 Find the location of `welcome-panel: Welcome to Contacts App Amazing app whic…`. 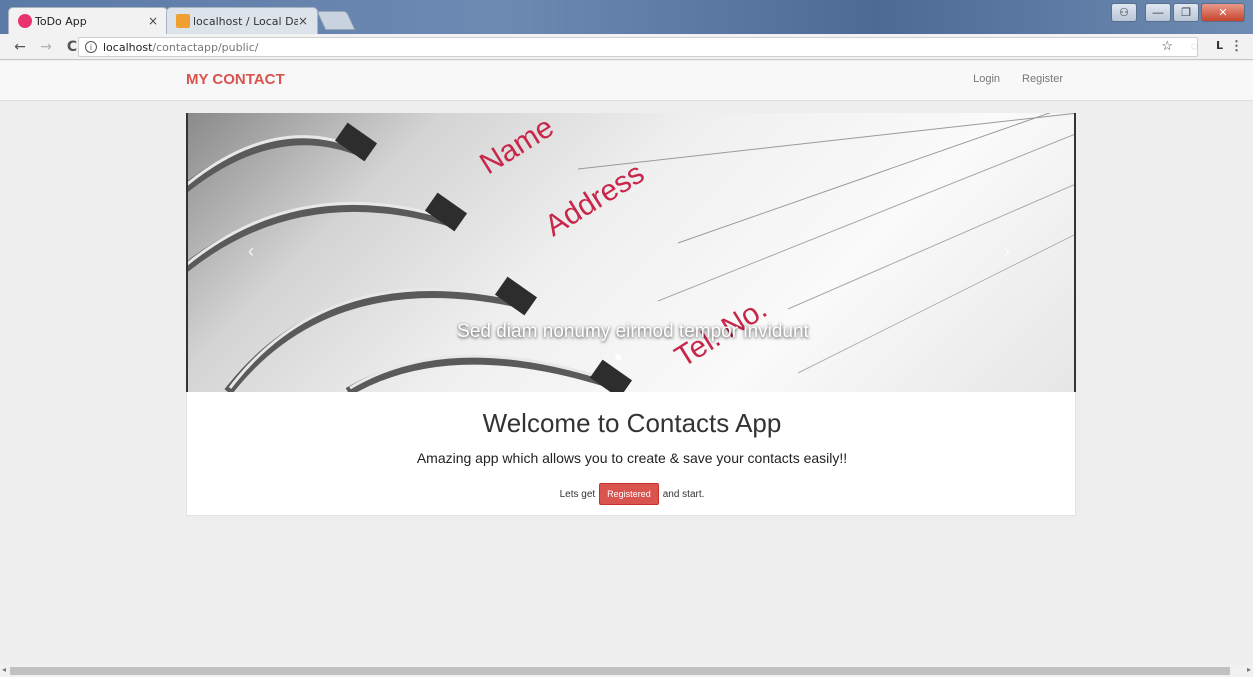

welcome-panel: Welcome to Contacts App Amazing app whic… is located at coordinates (631, 454).